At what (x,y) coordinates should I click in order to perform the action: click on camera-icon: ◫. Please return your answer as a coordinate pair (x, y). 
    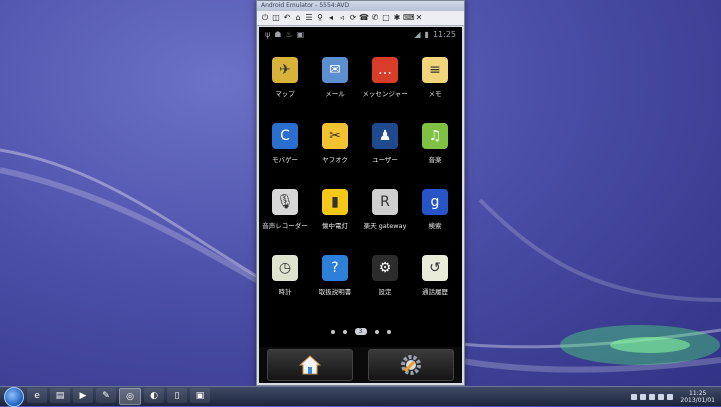
    Looking at the image, I should click on (276, 18).